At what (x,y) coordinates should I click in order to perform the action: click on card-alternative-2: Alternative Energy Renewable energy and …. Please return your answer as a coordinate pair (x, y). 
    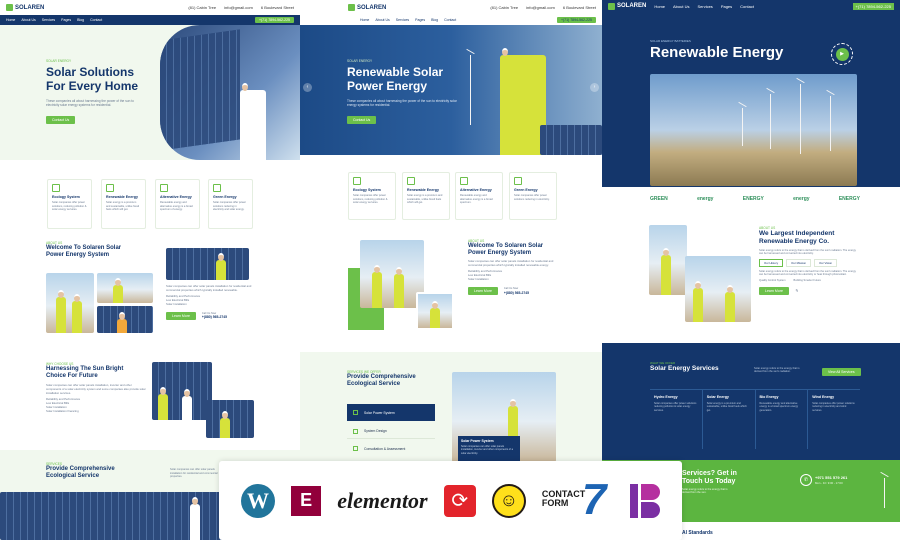
    Looking at the image, I should click on (479, 196).